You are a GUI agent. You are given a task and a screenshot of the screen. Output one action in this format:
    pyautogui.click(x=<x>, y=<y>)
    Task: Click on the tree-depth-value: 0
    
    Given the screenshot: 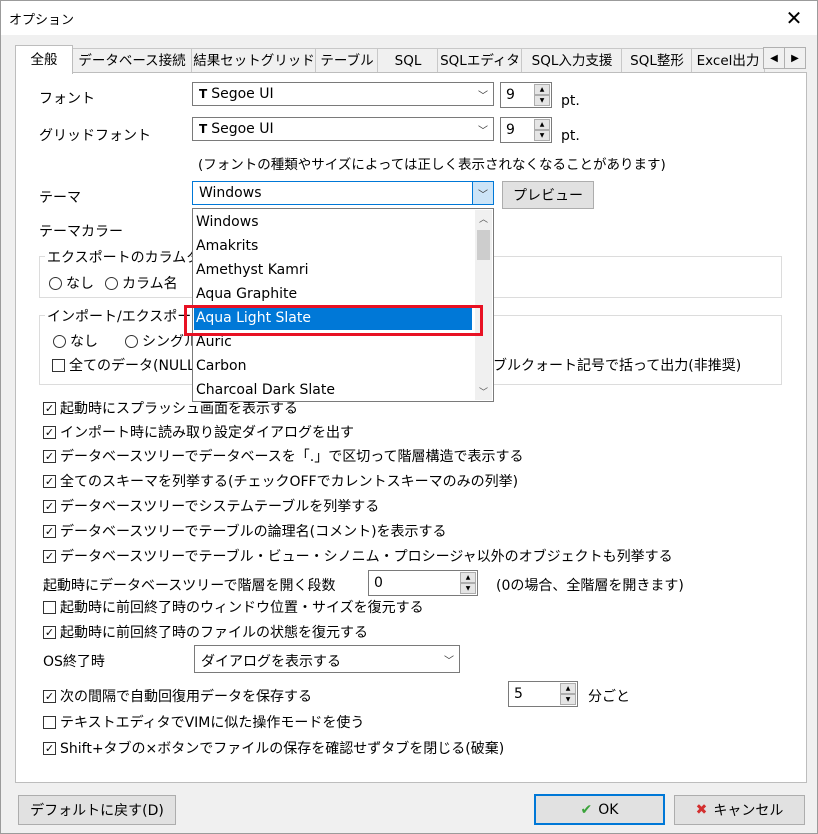 What is the action you would take?
    pyautogui.click(x=378, y=583)
    